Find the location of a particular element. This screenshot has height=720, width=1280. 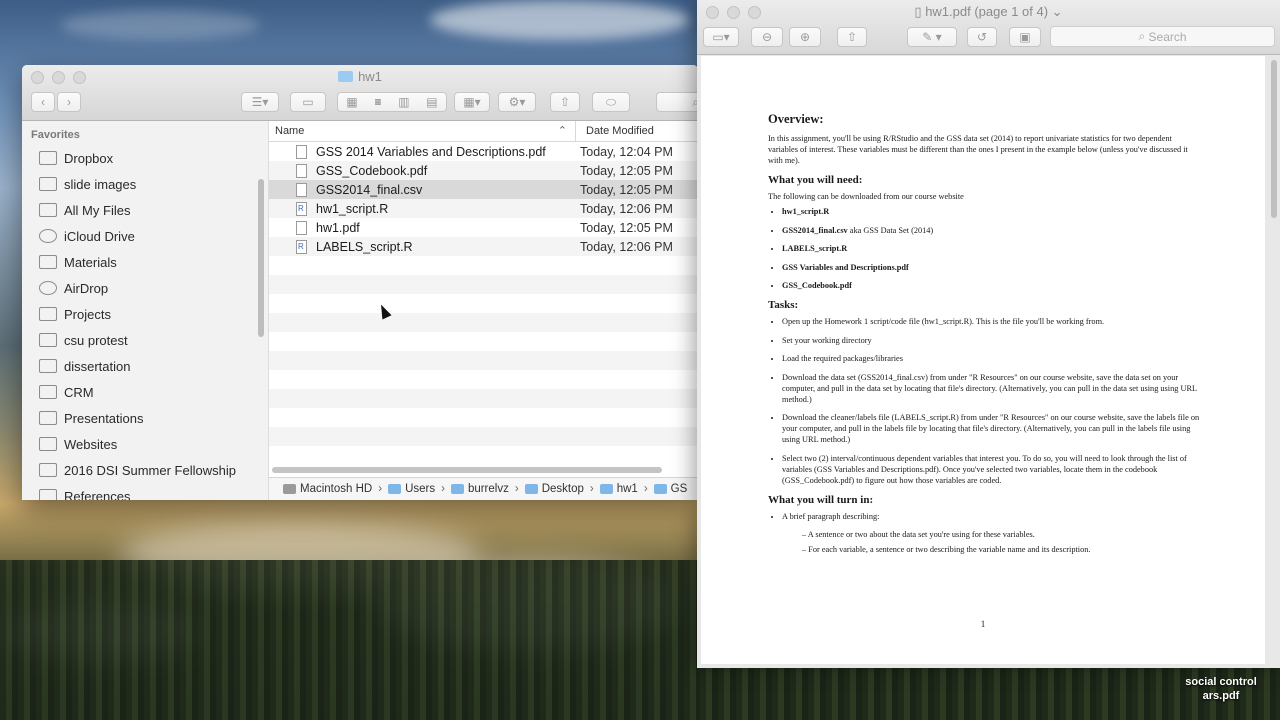

pdf-file-icon: ▯ is located at coordinates (920, 11).